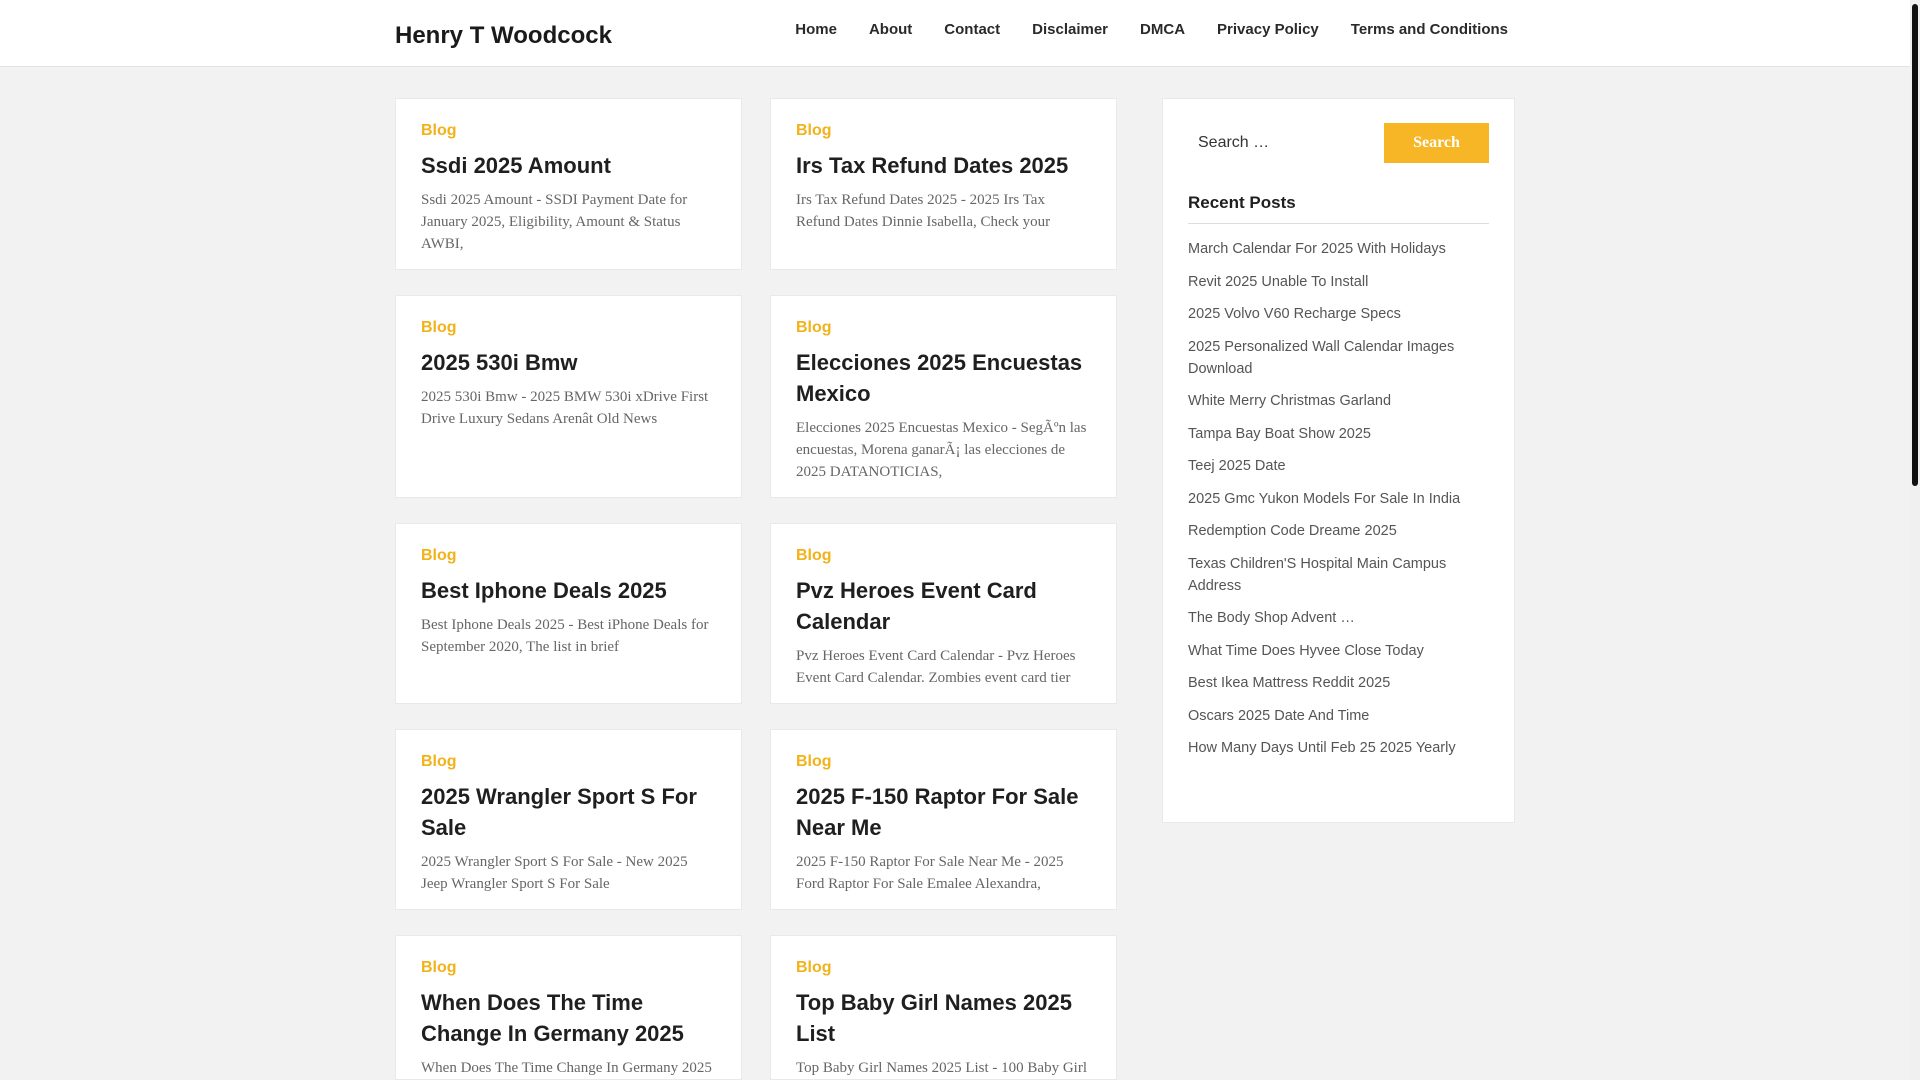 The image size is (1920, 1080). I want to click on recent-post-item: What Time Does Hyvee Close Today, so click(1338, 651).